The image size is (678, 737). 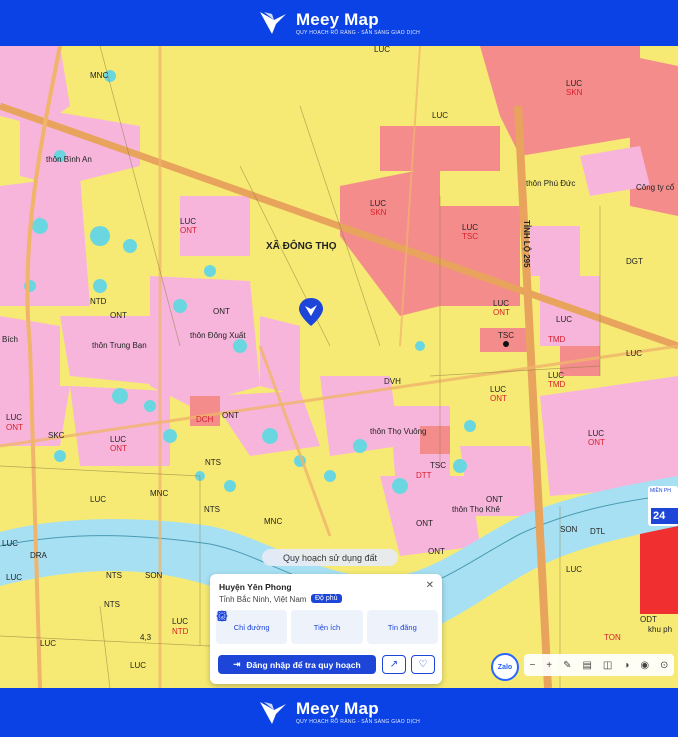 What do you see at coordinates (119, 345) in the screenshot?
I see `village-label: thôn Trung Bạn` at bounding box center [119, 345].